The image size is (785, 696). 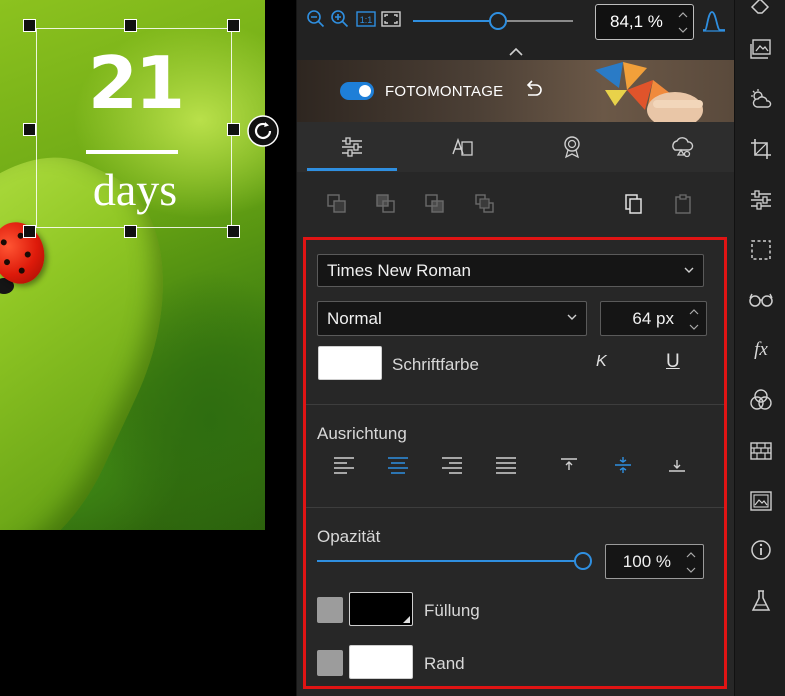 What do you see at coordinates (391, 19) in the screenshot?
I see `fit-screen-icon` at bounding box center [391, 19].